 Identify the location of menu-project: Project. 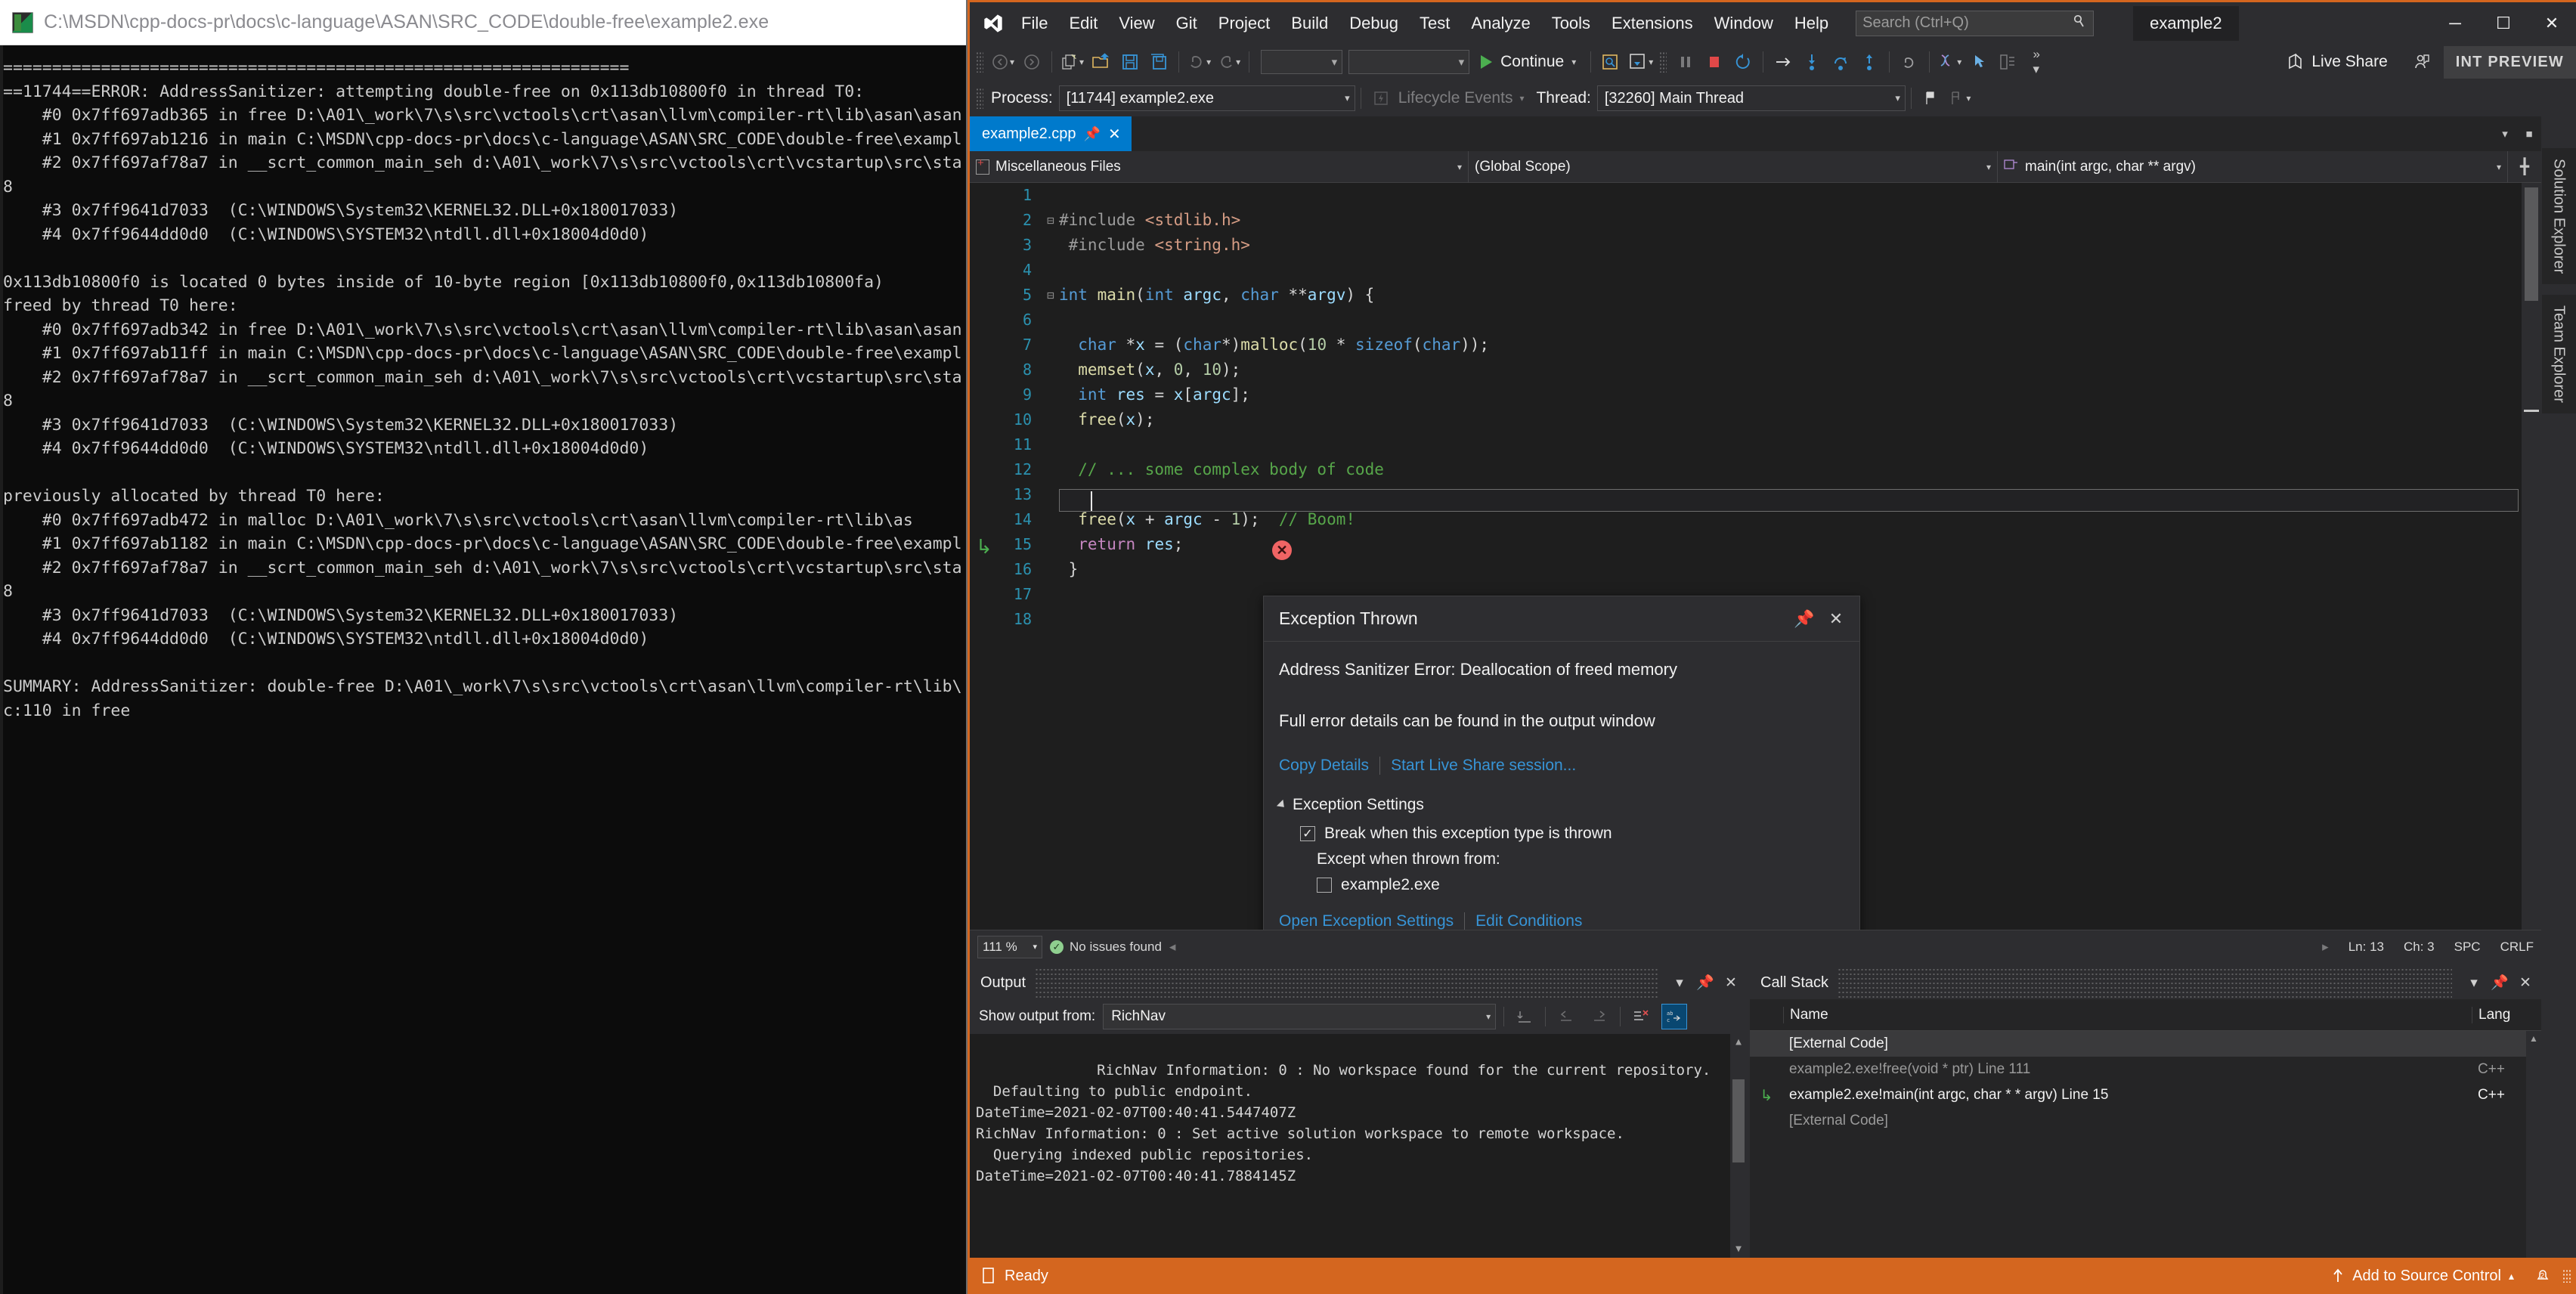
(1244, 23).